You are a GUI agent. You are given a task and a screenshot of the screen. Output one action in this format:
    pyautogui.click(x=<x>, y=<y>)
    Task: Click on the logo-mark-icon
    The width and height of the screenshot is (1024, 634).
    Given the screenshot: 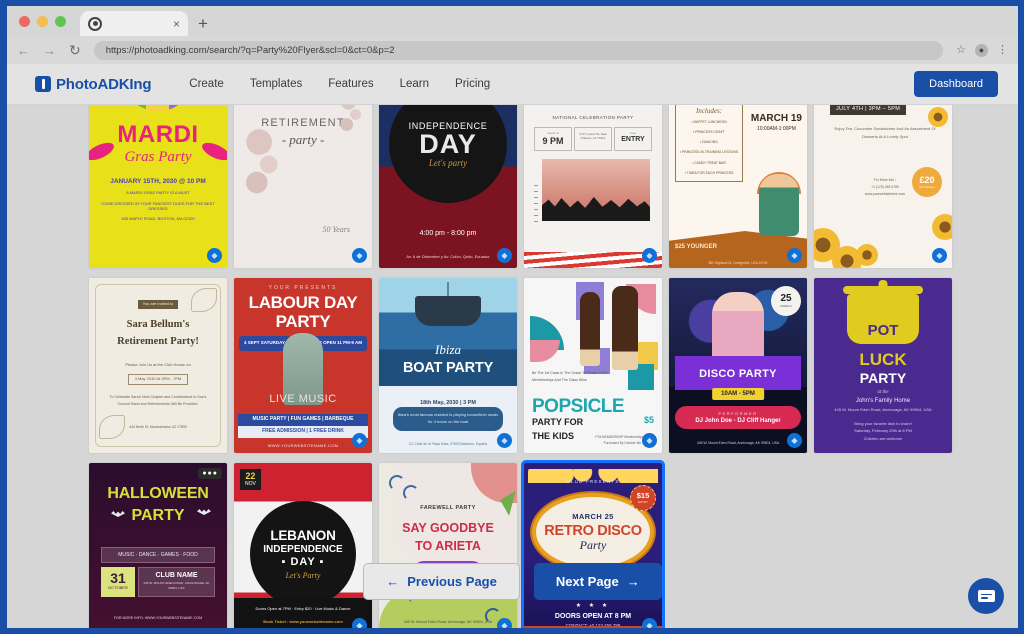 What is the action you would take?
    pyautogui.click(x=43, y=84)
    